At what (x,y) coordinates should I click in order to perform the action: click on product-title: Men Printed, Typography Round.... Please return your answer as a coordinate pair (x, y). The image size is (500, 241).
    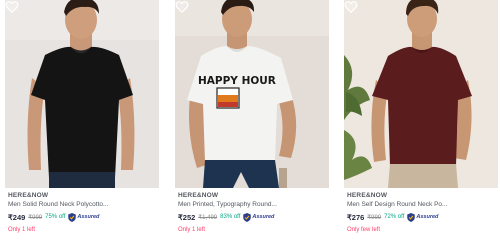
    Looking at the image, I should click on (234, 204).